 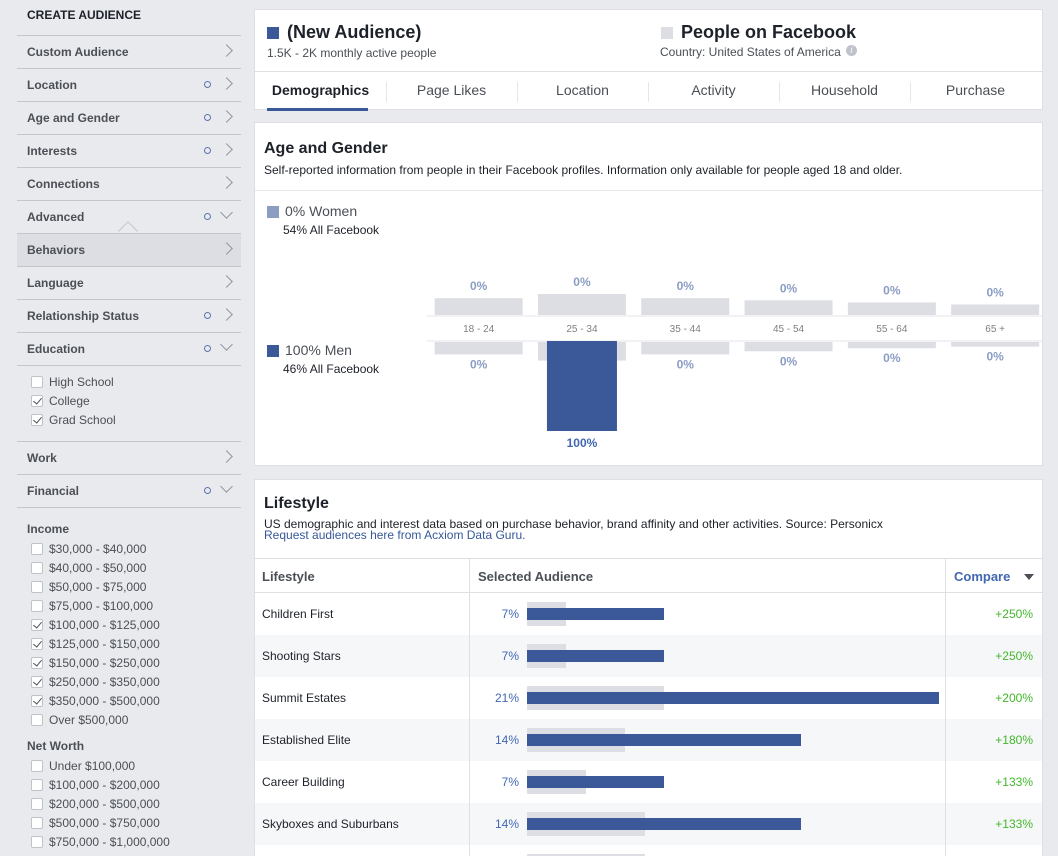 I want to click on income-group-label: Income, so click(x=48, y=529).